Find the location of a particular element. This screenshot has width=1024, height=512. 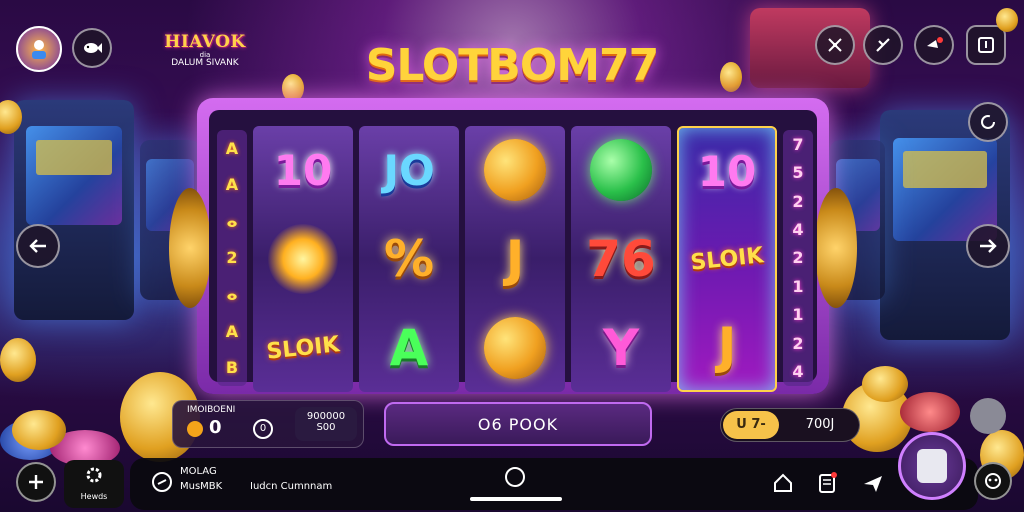

bet-amount-line2: S00 is located at coordinates (326, 427).